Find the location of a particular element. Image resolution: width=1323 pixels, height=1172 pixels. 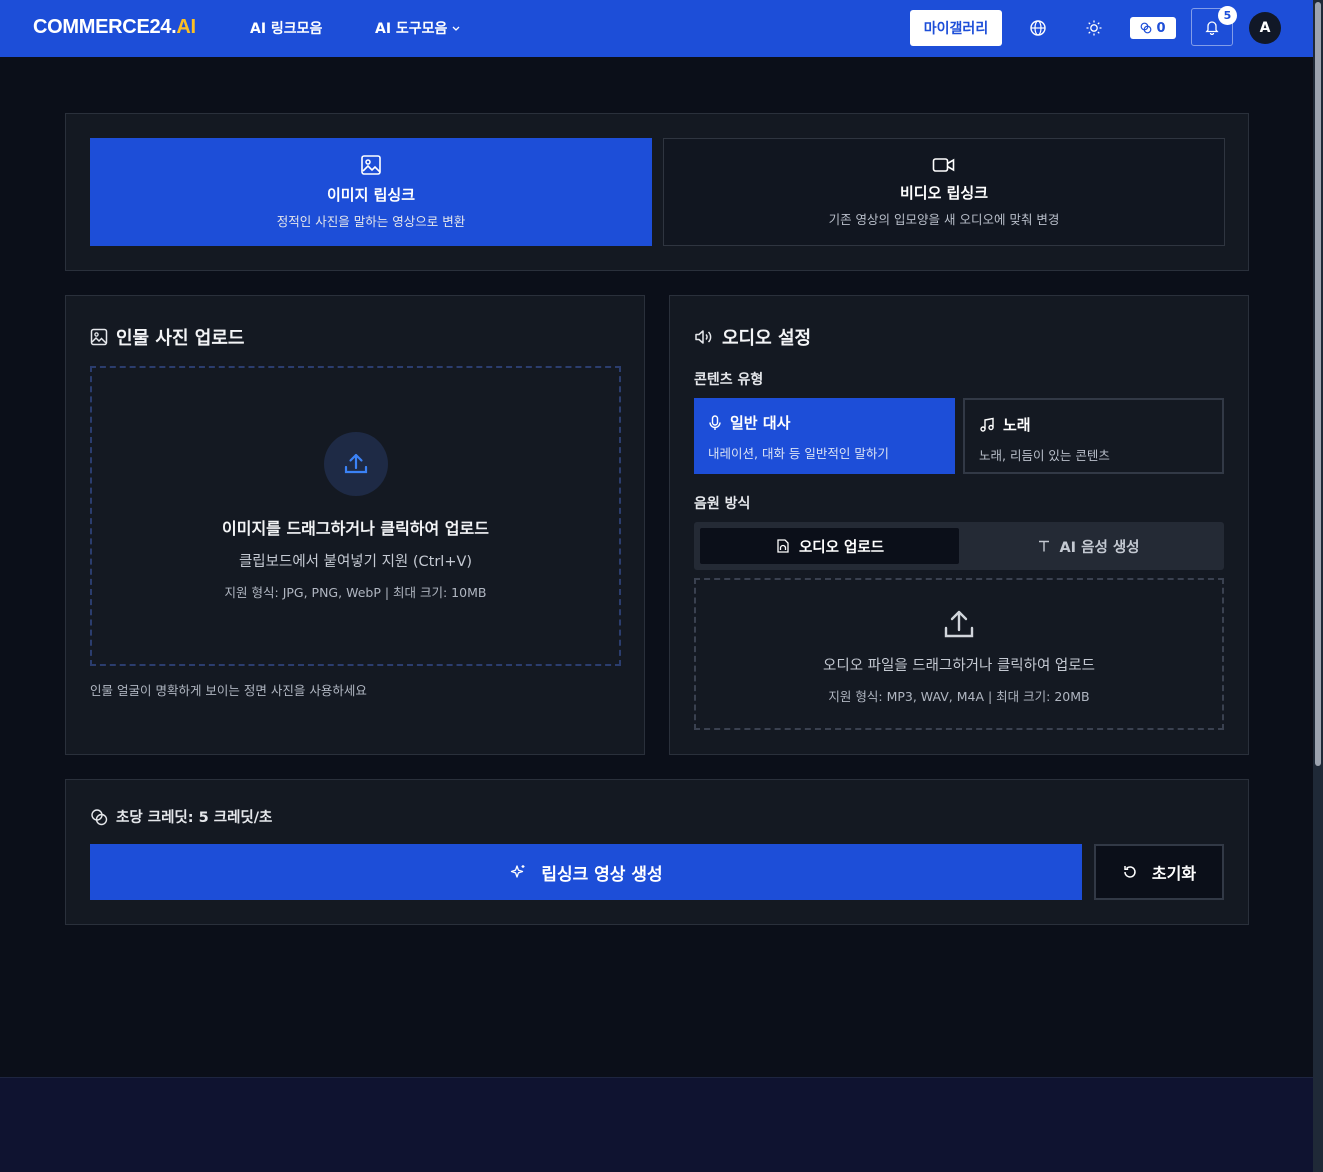

audio-source-label: 음원 방식 is located at coordinates (722, 504).